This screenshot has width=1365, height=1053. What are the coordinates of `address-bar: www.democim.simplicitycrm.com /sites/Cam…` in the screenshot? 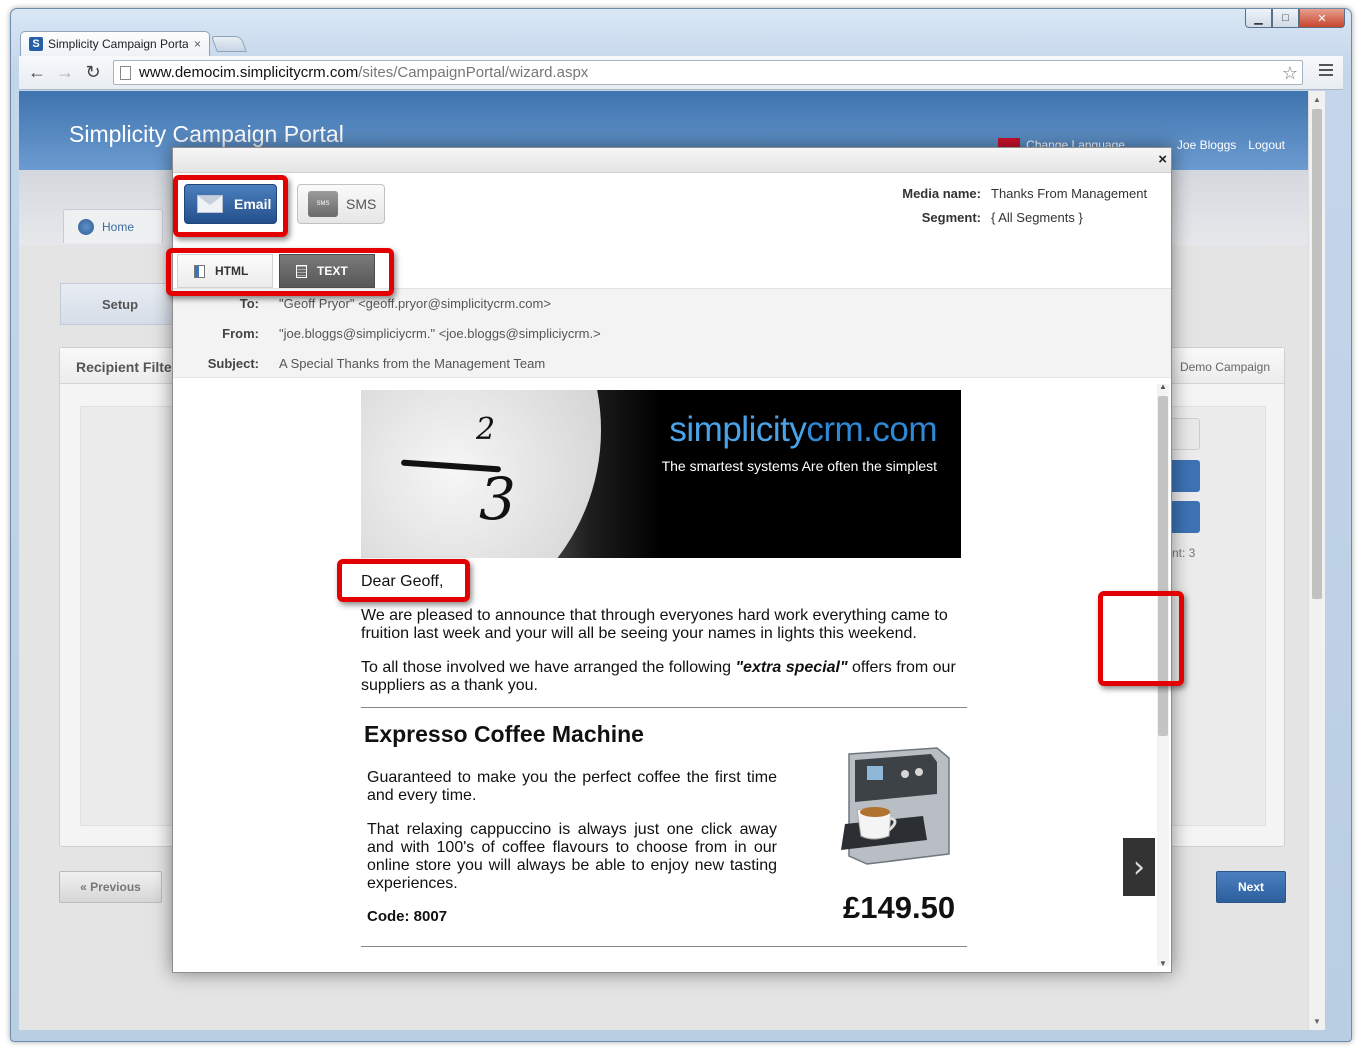 It's located at (708, 72).